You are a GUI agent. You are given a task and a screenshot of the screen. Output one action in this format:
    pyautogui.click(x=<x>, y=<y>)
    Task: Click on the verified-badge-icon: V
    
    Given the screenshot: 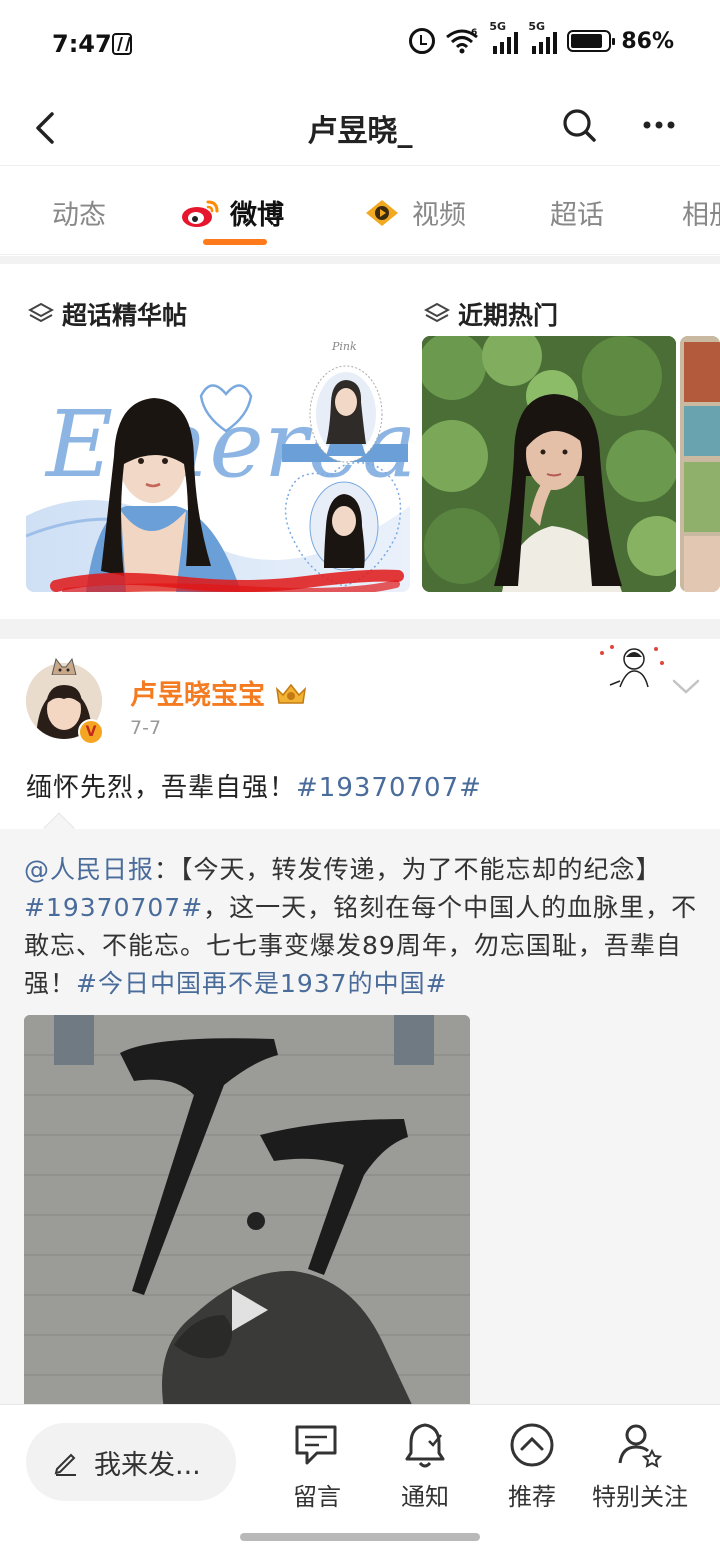 What is the action you would take?
    pyautogui.click(x=91, y=732)
    